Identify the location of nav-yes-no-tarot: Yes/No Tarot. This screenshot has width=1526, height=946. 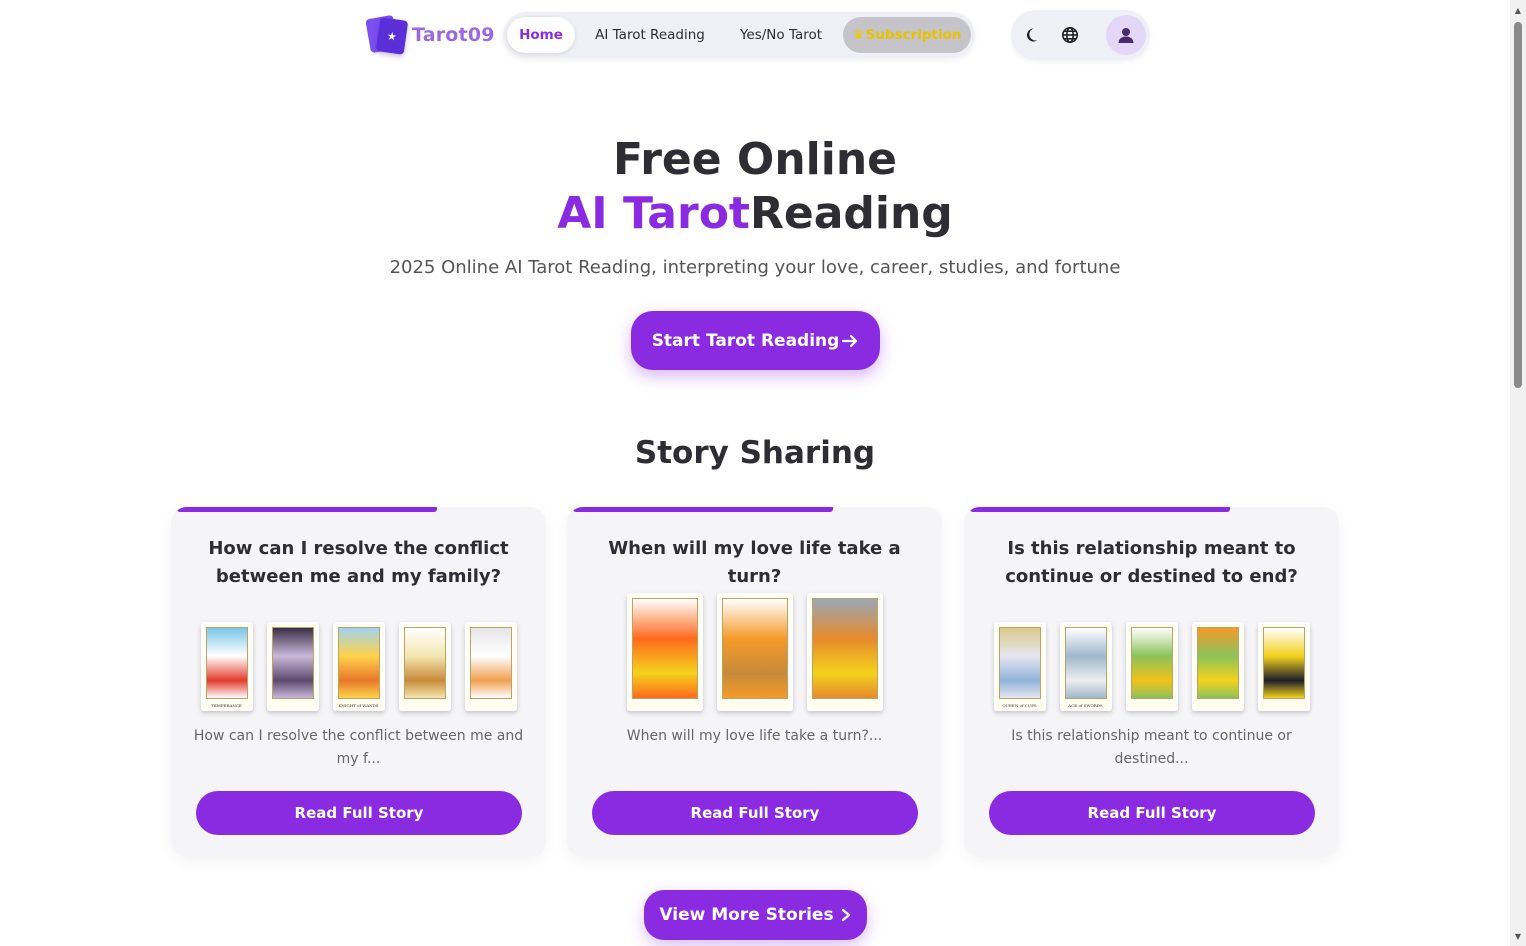
(781, 35).